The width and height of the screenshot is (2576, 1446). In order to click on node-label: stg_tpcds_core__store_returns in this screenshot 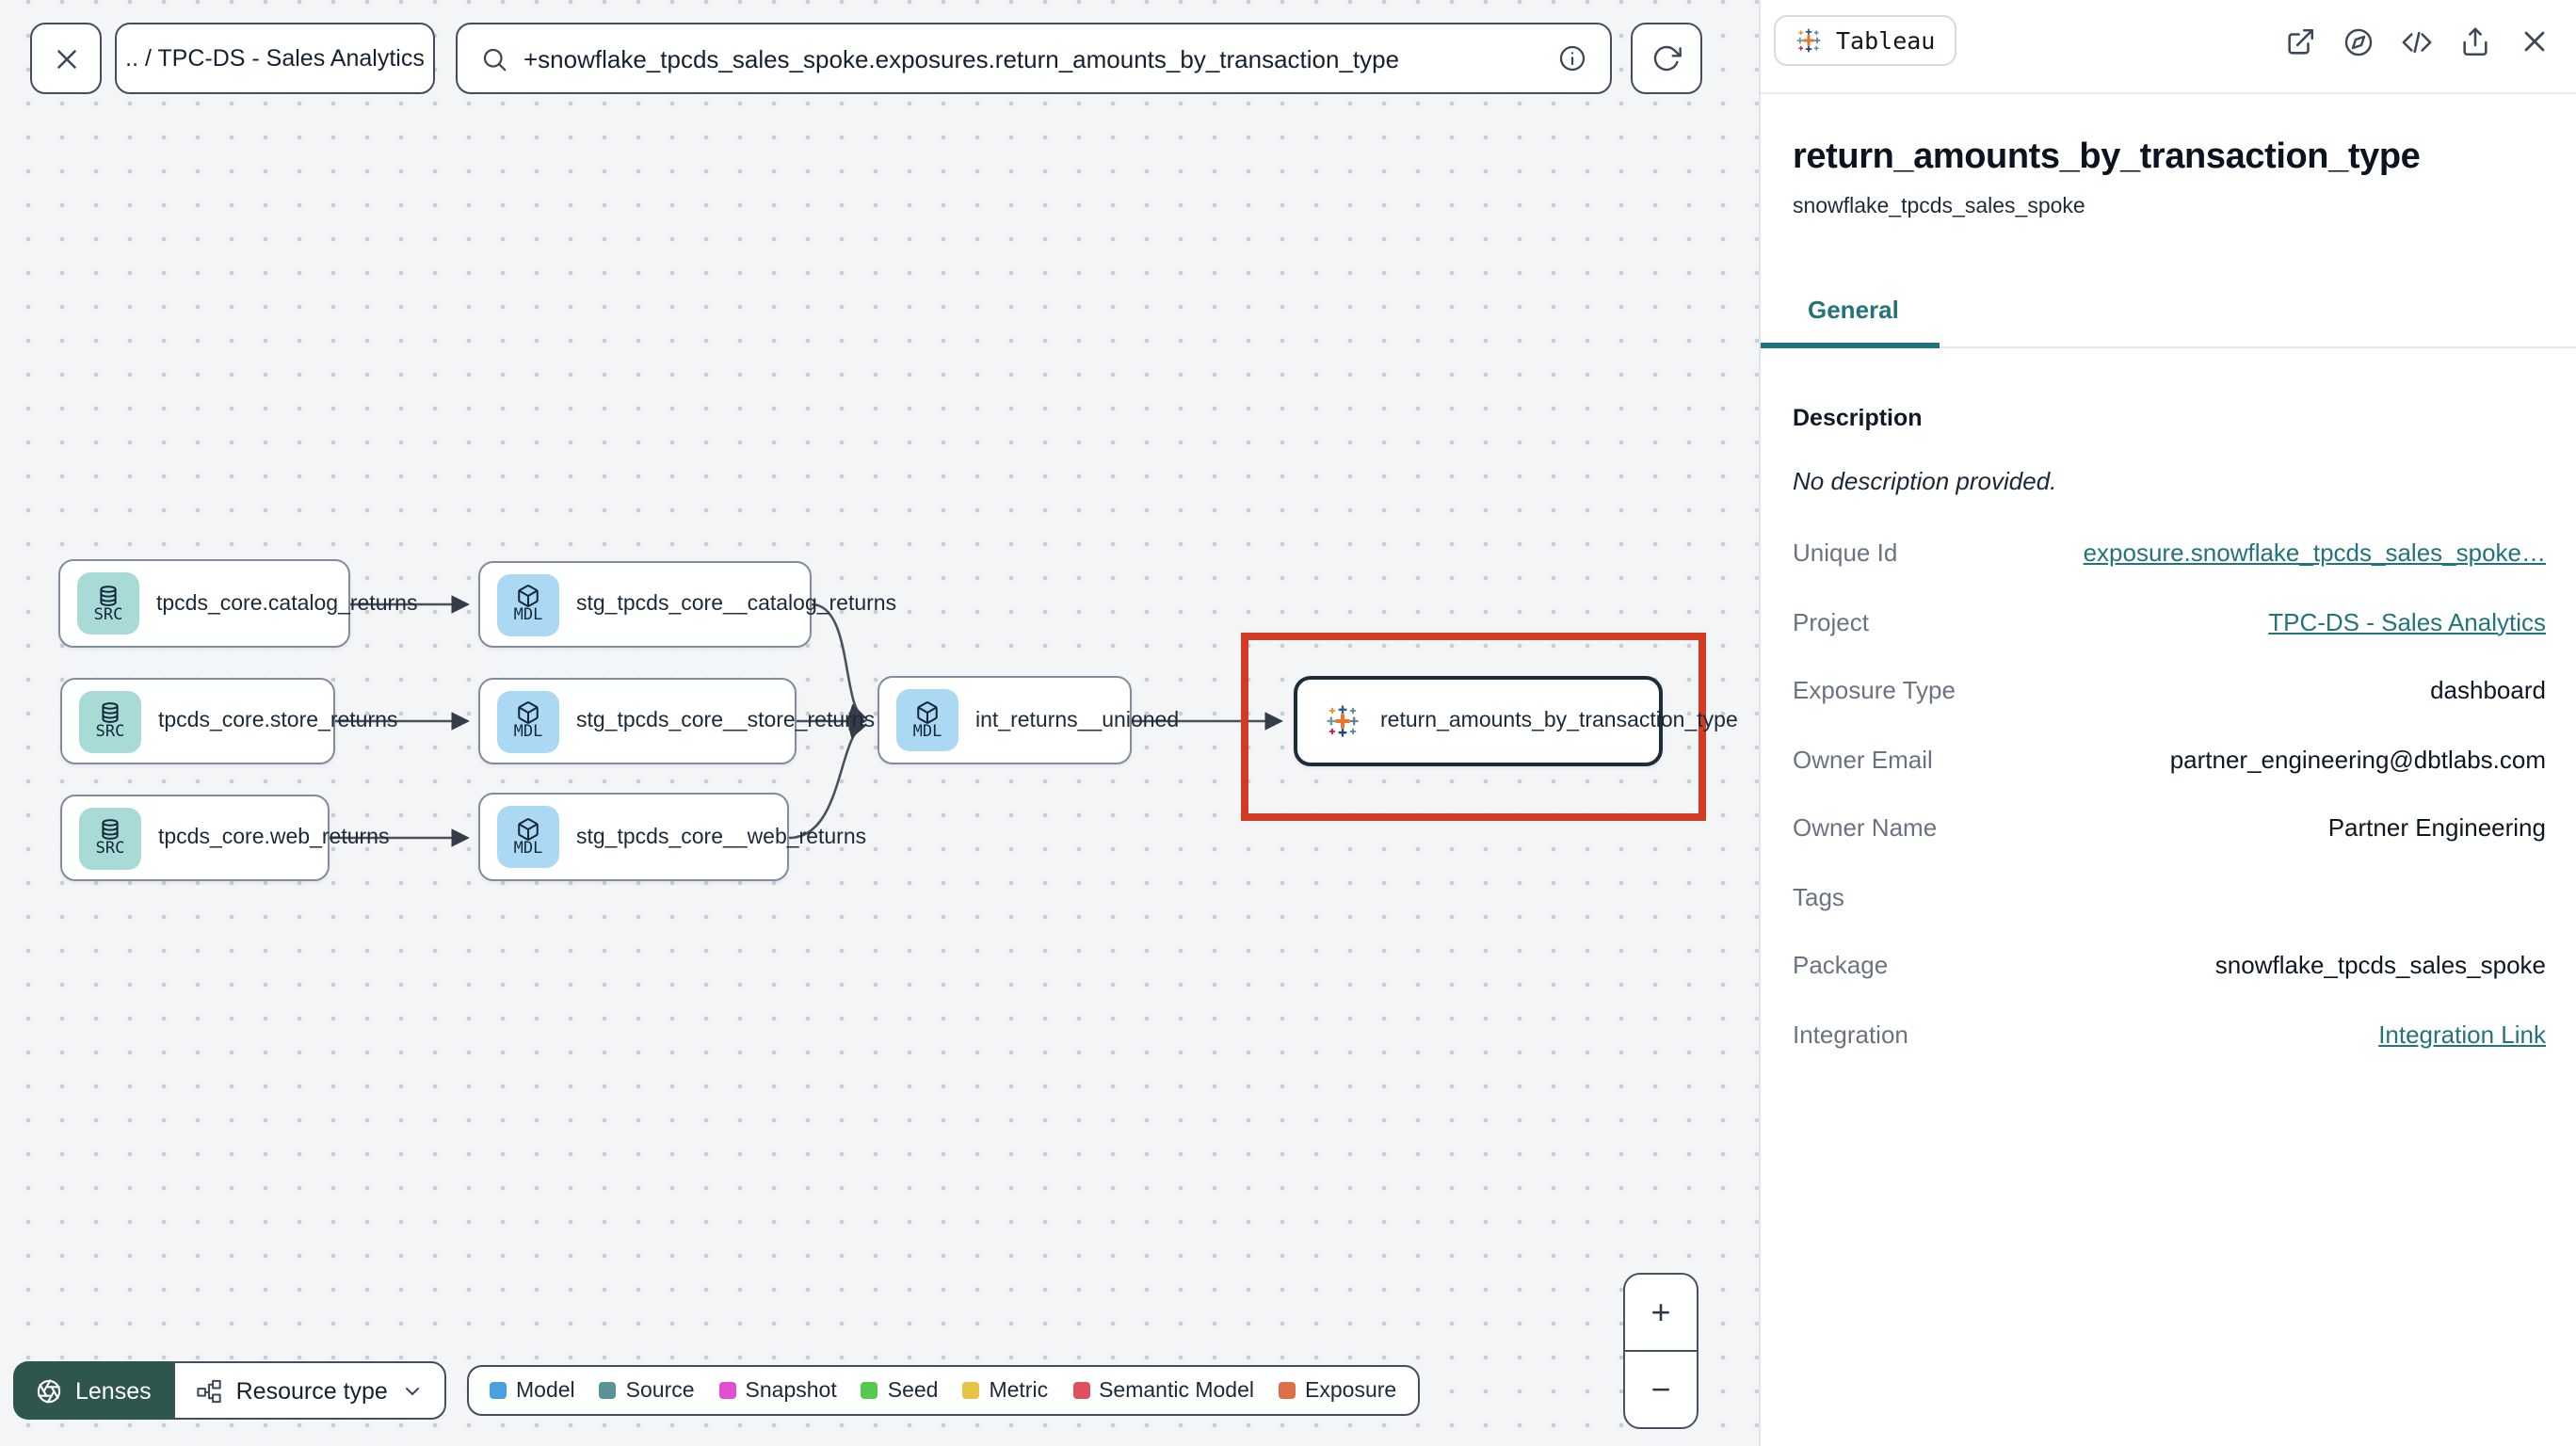, I will do `click(726, 721)`.